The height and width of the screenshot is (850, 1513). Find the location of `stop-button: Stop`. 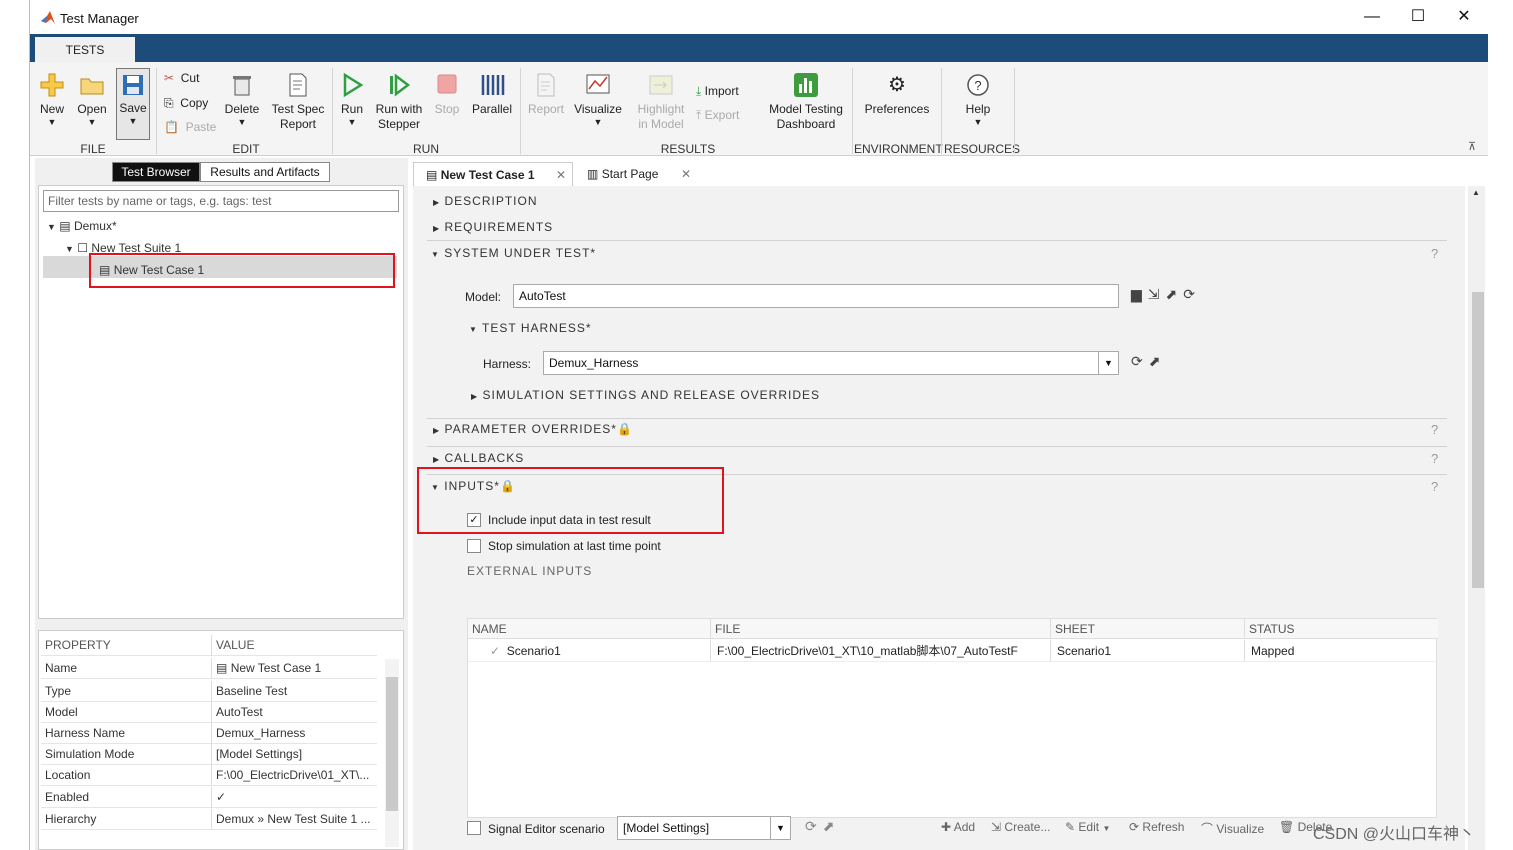

stop-button: Stop is located at coordinates (447, 94).